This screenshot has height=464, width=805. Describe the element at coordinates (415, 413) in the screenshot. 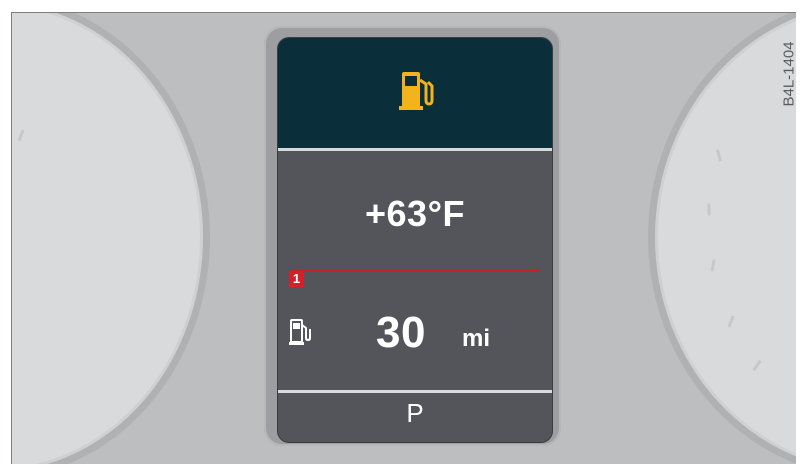

I see `gear-indicator: P` at that location.